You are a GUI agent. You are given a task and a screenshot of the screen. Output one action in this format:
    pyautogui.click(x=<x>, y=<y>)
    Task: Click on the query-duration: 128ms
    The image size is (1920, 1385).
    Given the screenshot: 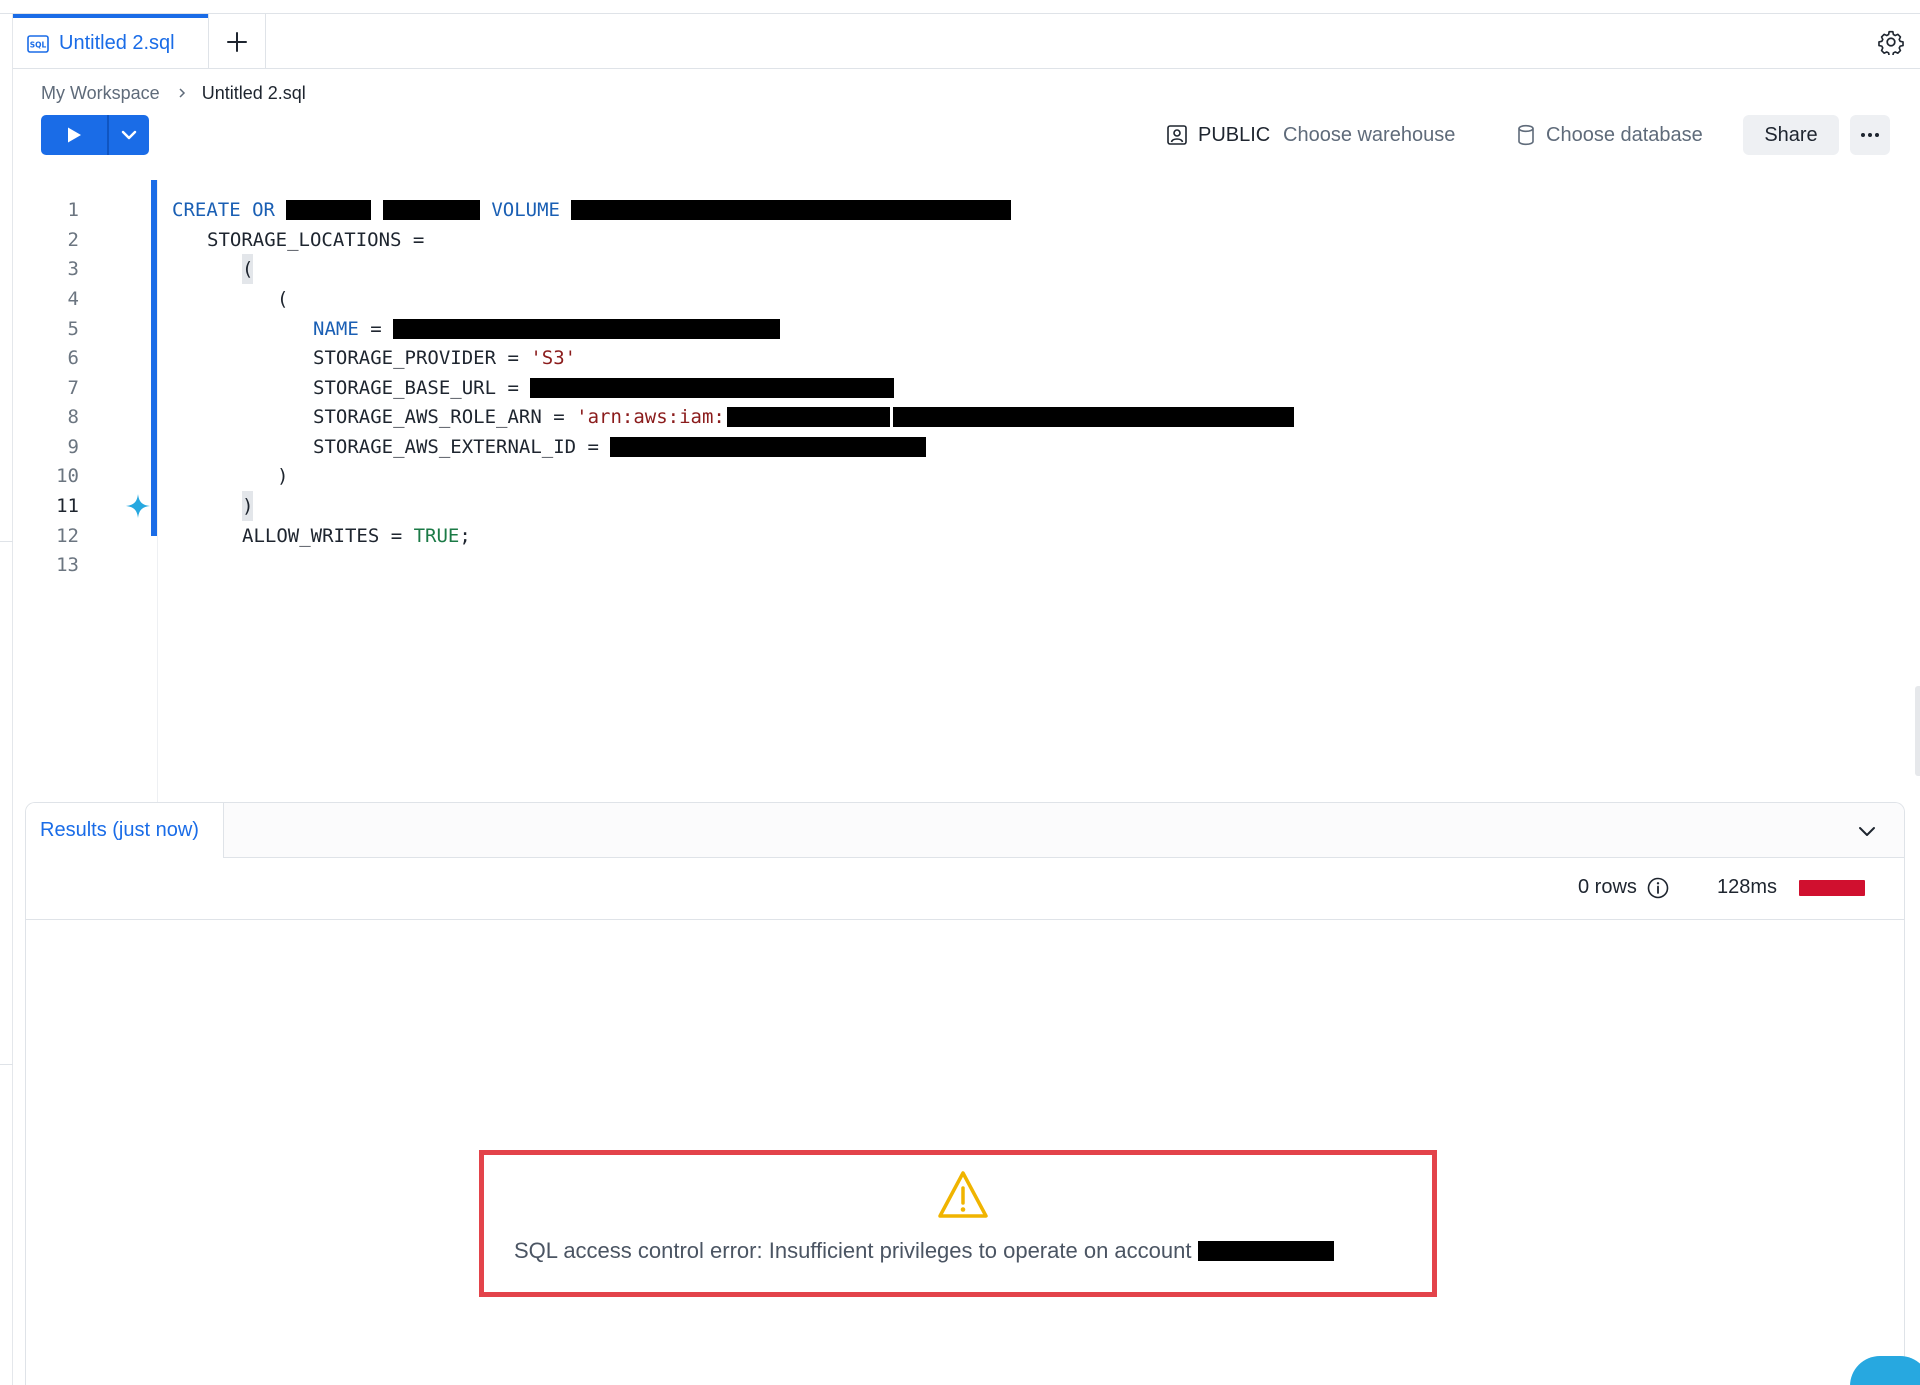 What is the action you would take?
    pyautogui.click(x=1747, y=887)
    